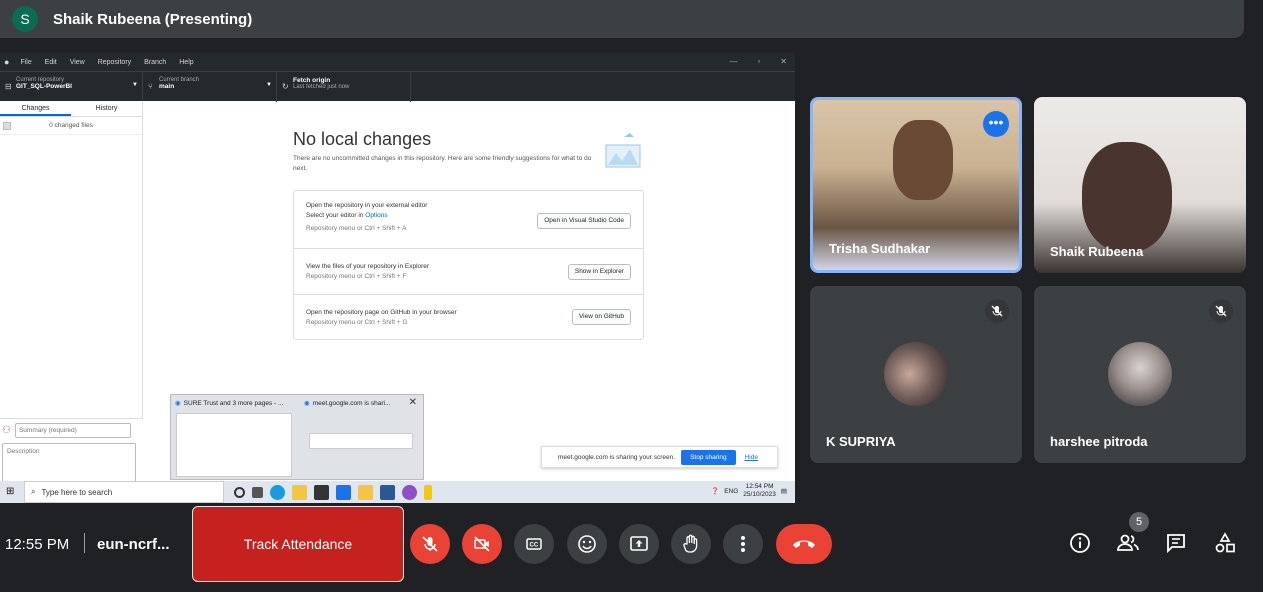 The image size is (1263, 592). Describe the element at coordinates (343, 492) in the screenshot. I see `mail-icon` at that location.